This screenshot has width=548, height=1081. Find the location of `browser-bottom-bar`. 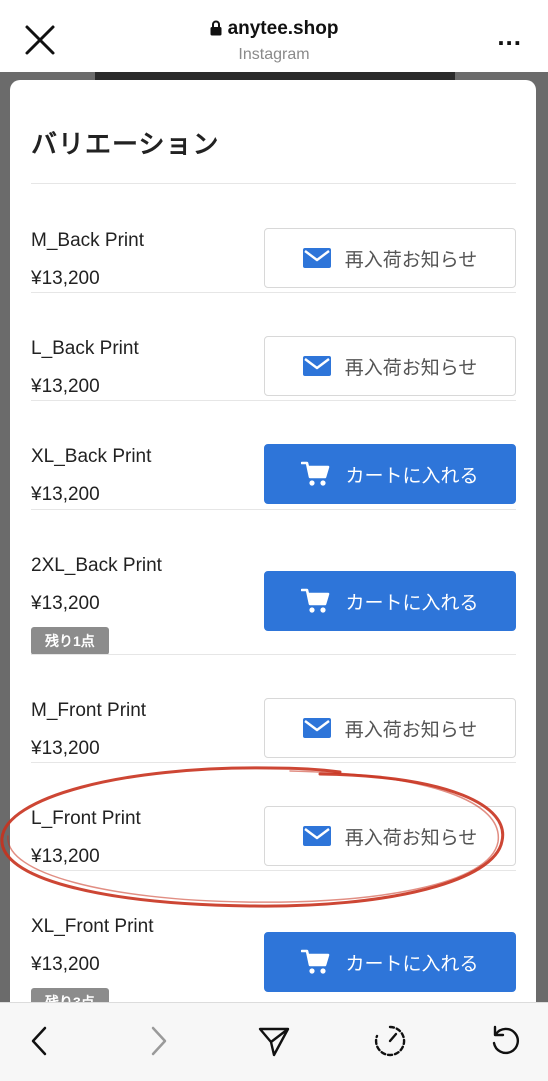

browser-bottom-bar is located at coordinates (274, 1041).